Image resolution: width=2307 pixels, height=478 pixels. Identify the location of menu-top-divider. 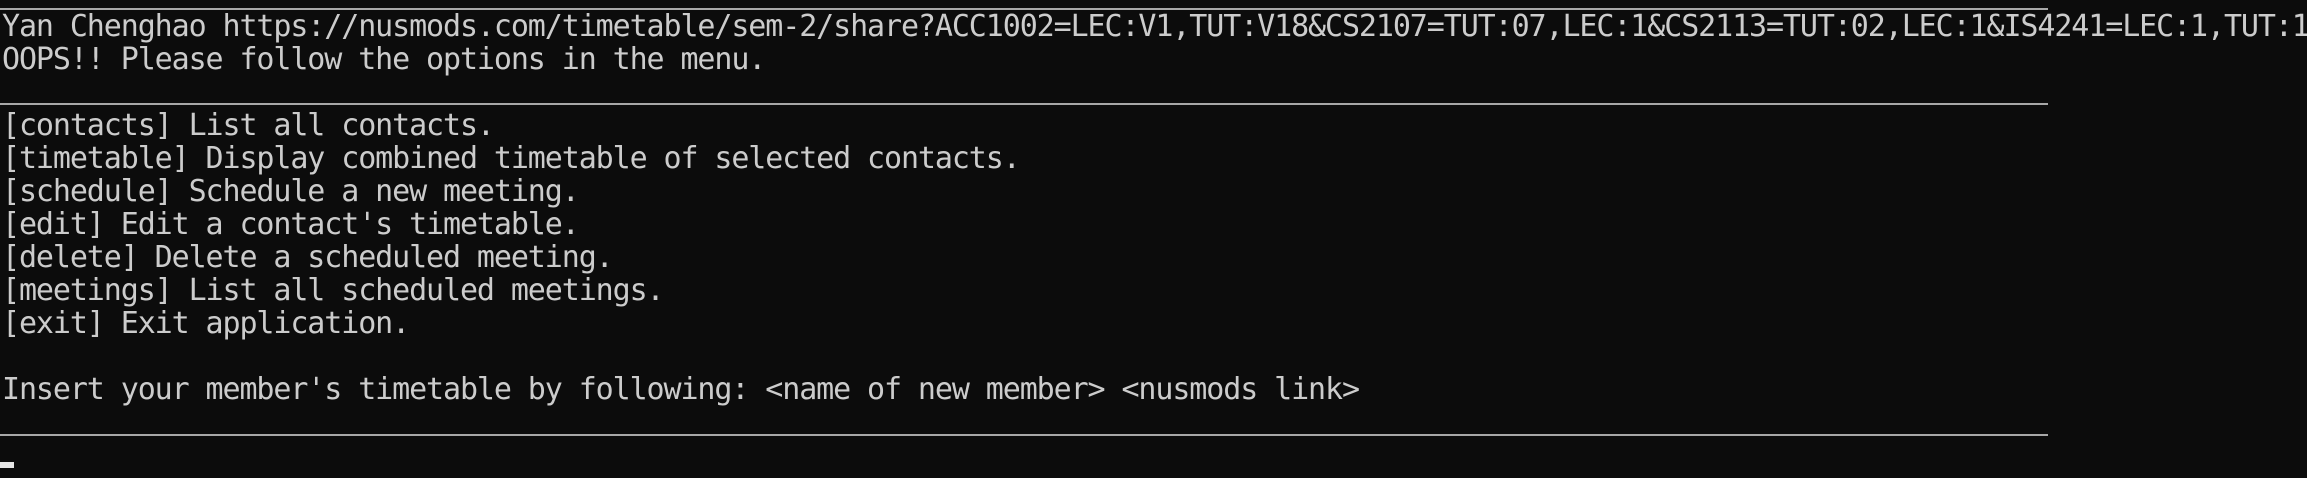
(1024, 104).